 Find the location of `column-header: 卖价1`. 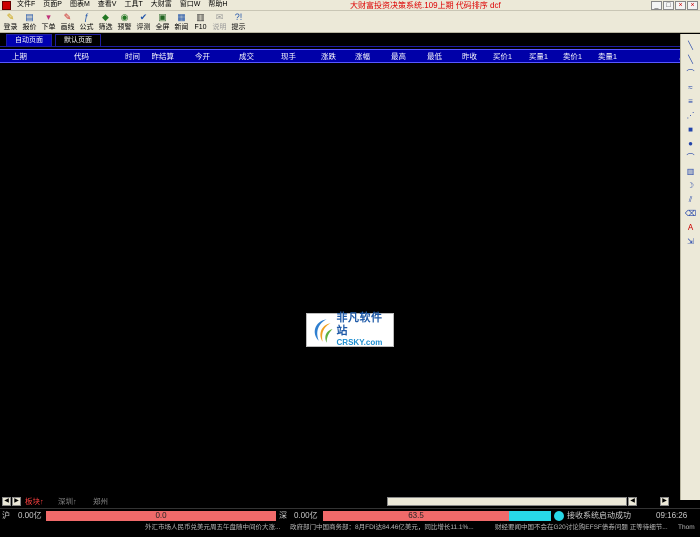

column-header: 卖价1 is located at coordinates (572, 56).